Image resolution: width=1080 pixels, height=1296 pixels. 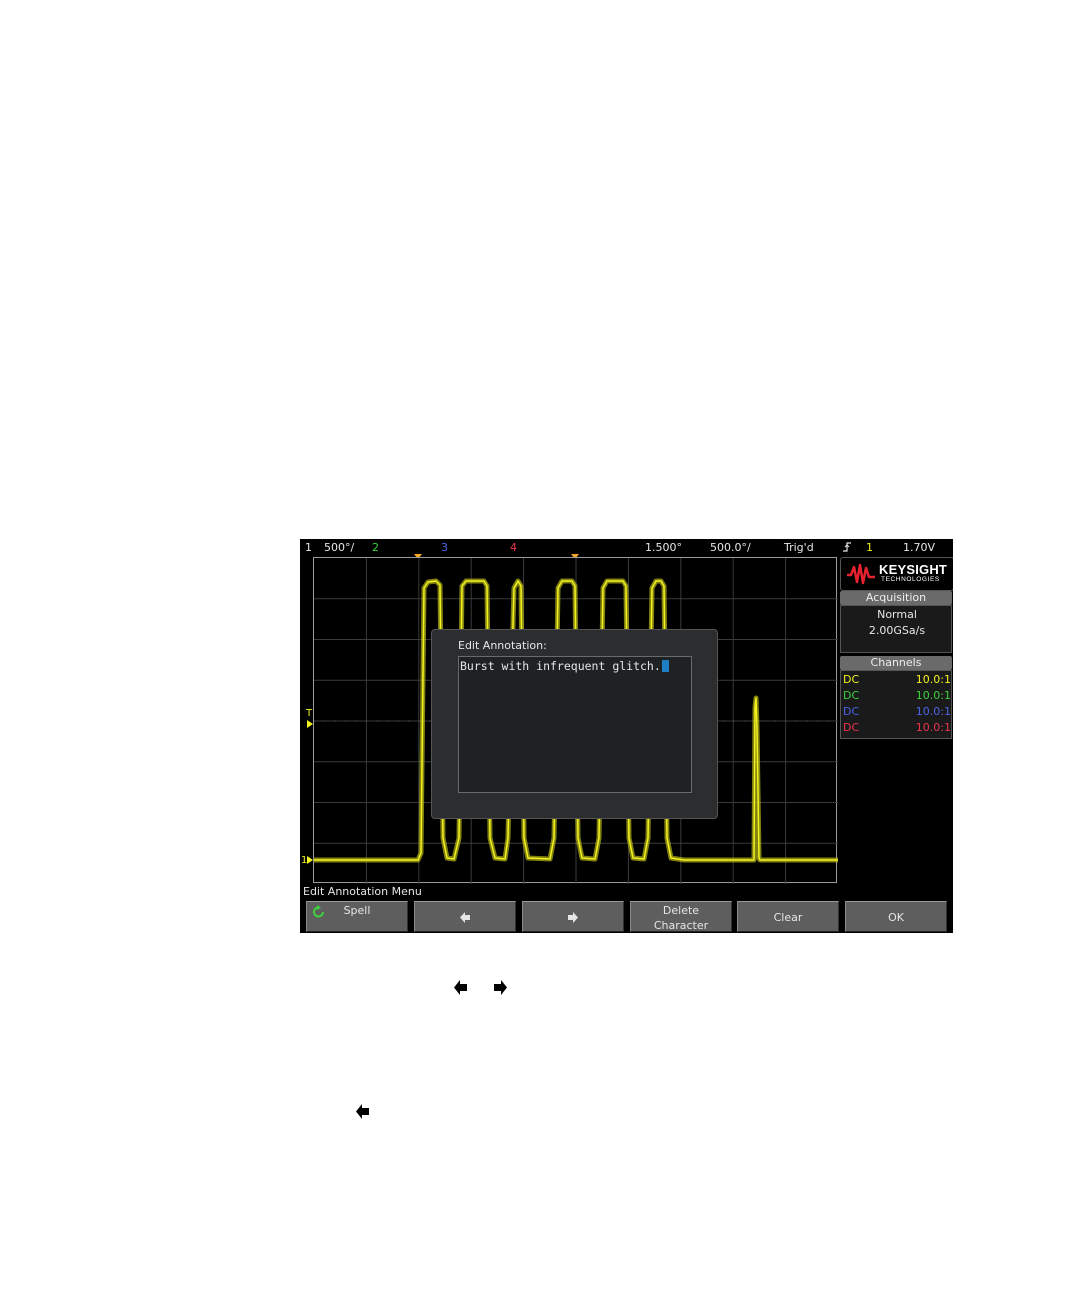 I want to click on delete-label-line1: Delete, so click(x=681, y=910).